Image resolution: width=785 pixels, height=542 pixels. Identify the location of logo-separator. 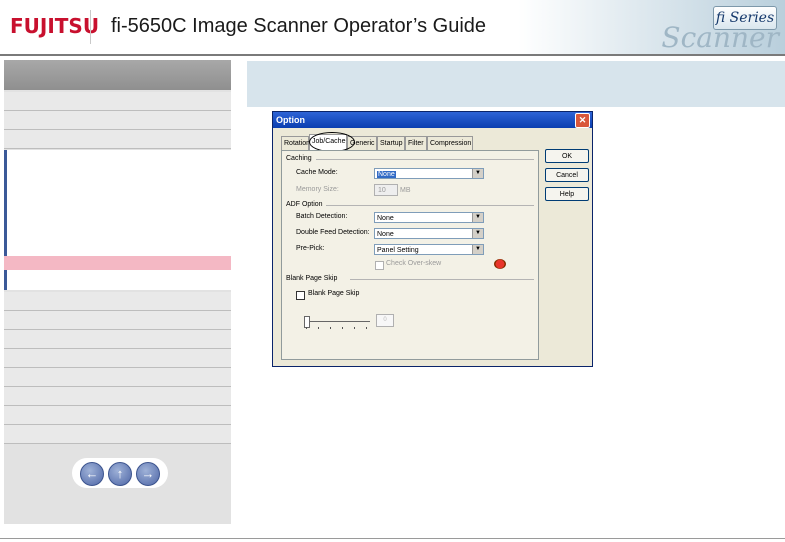
(90, 27).